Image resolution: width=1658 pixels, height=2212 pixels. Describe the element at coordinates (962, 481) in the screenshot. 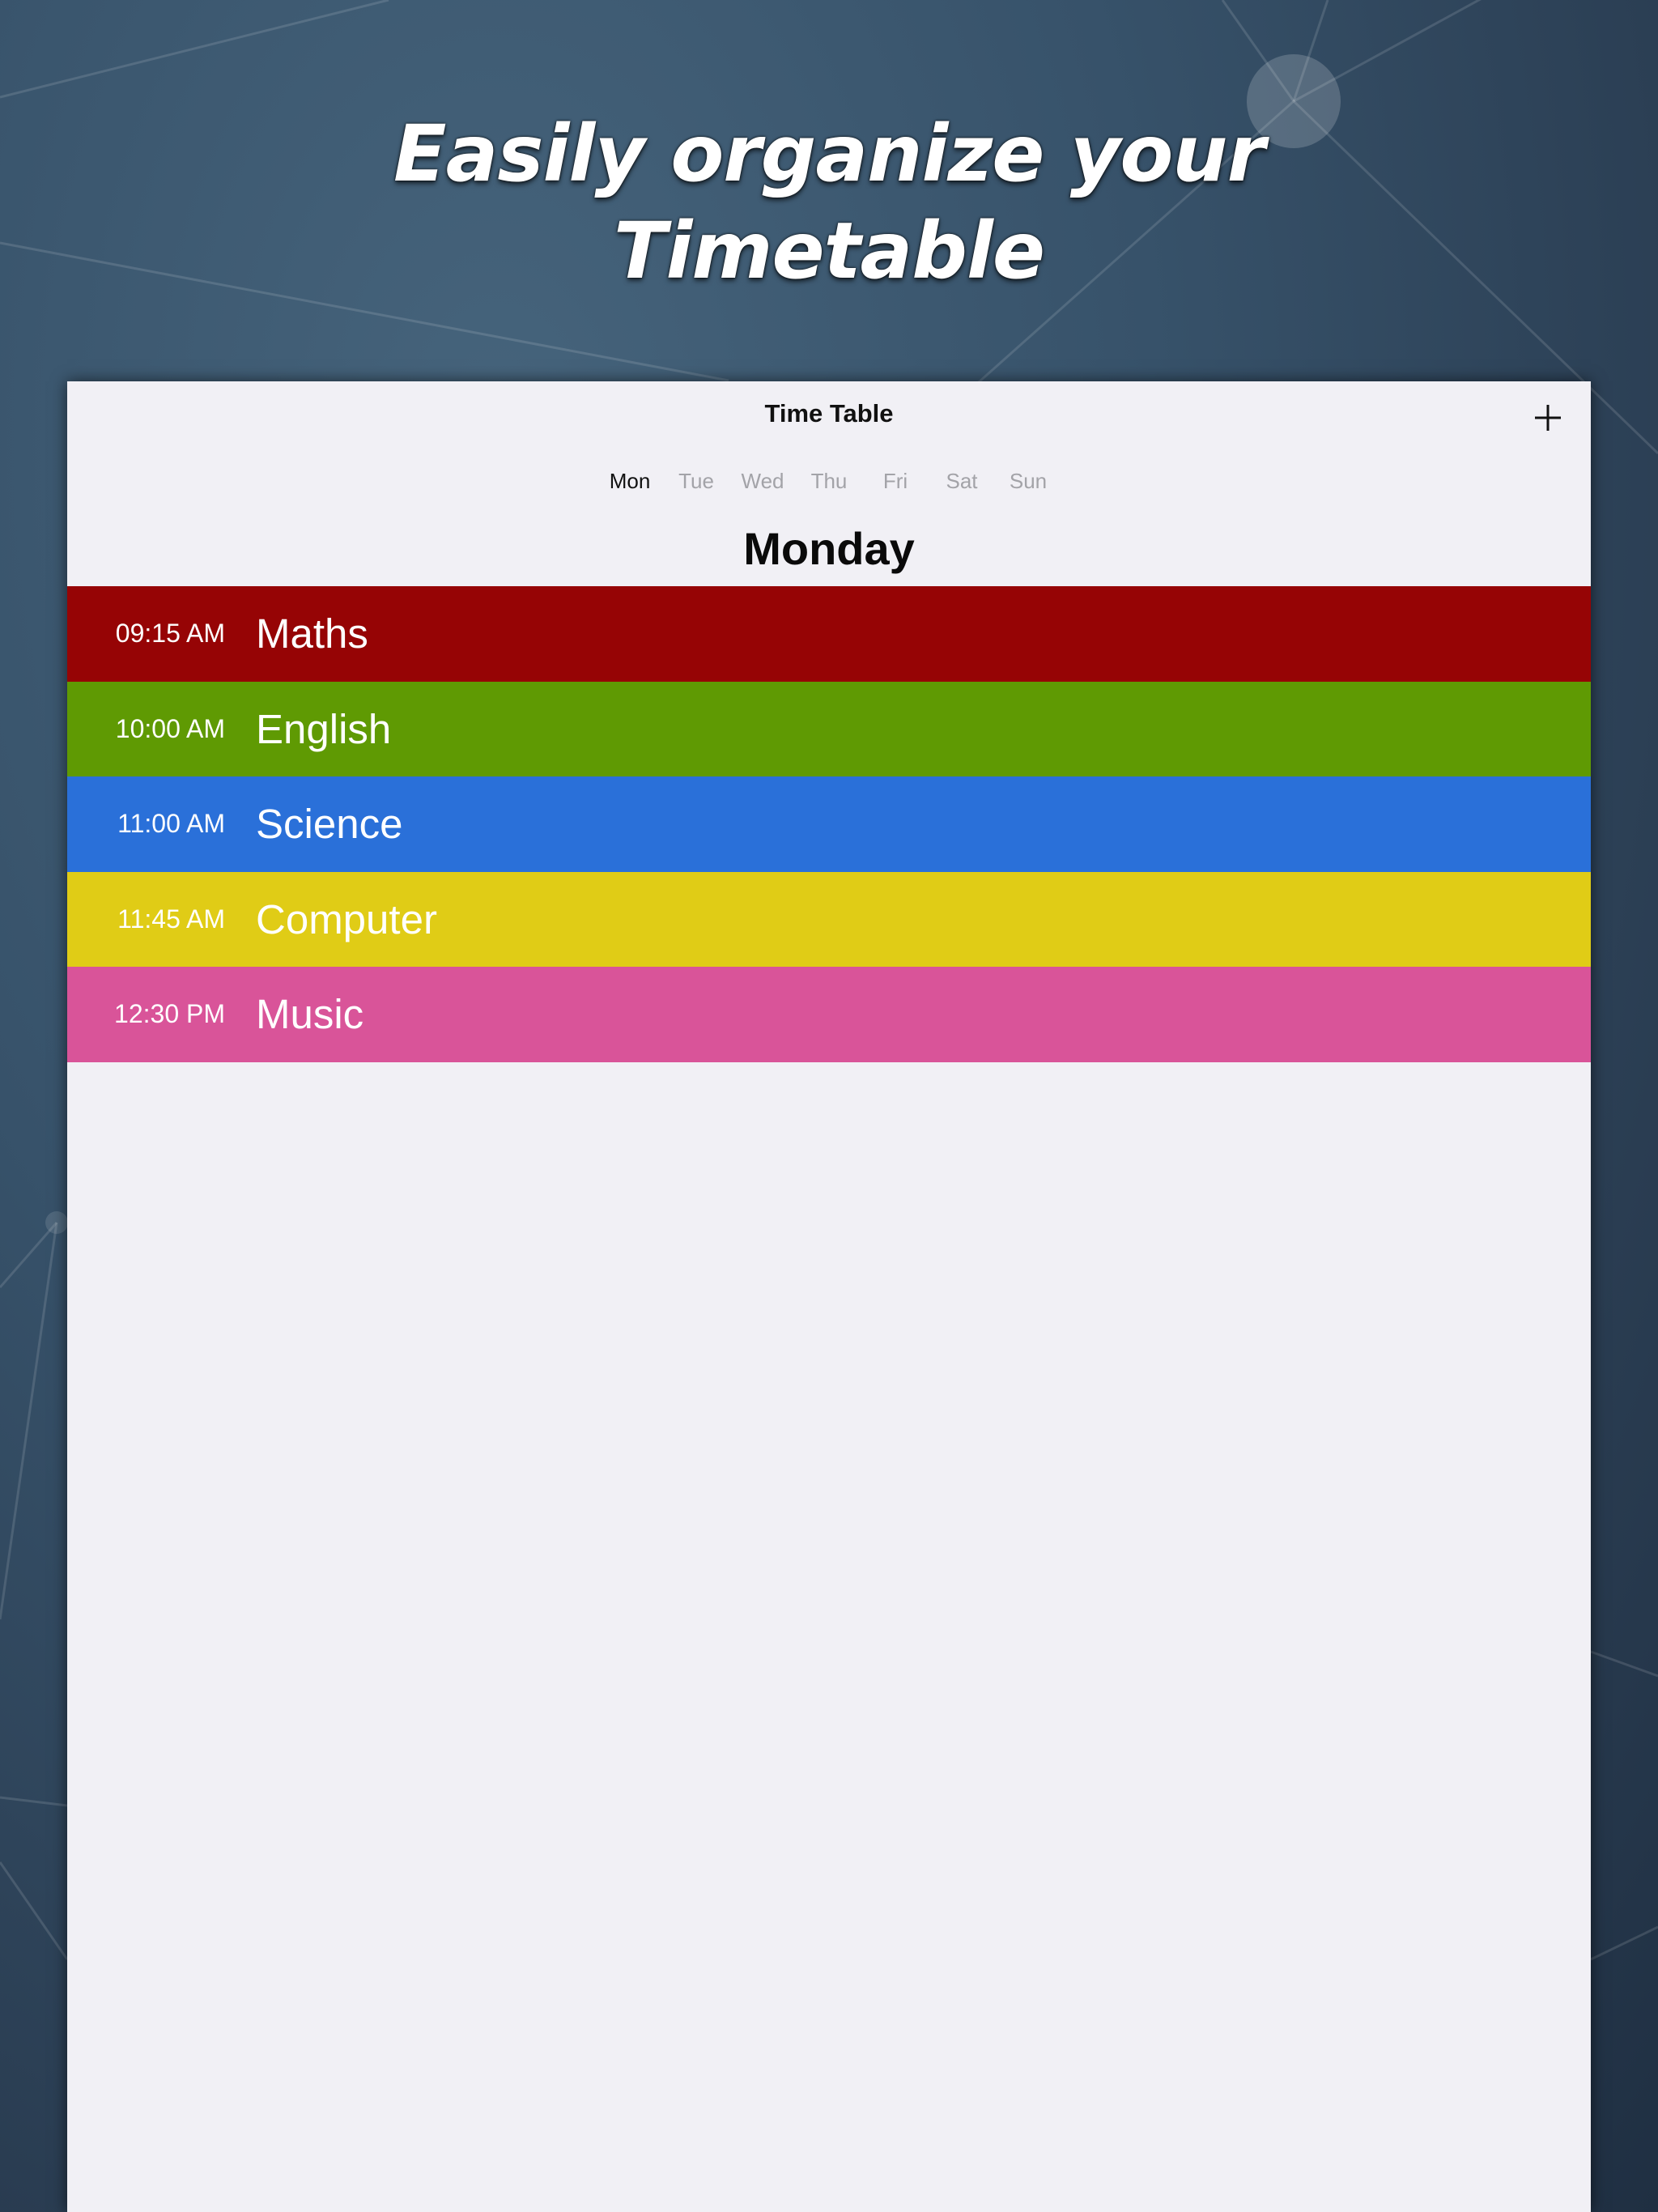

I see `day-tab-sat: Sat` at that location.